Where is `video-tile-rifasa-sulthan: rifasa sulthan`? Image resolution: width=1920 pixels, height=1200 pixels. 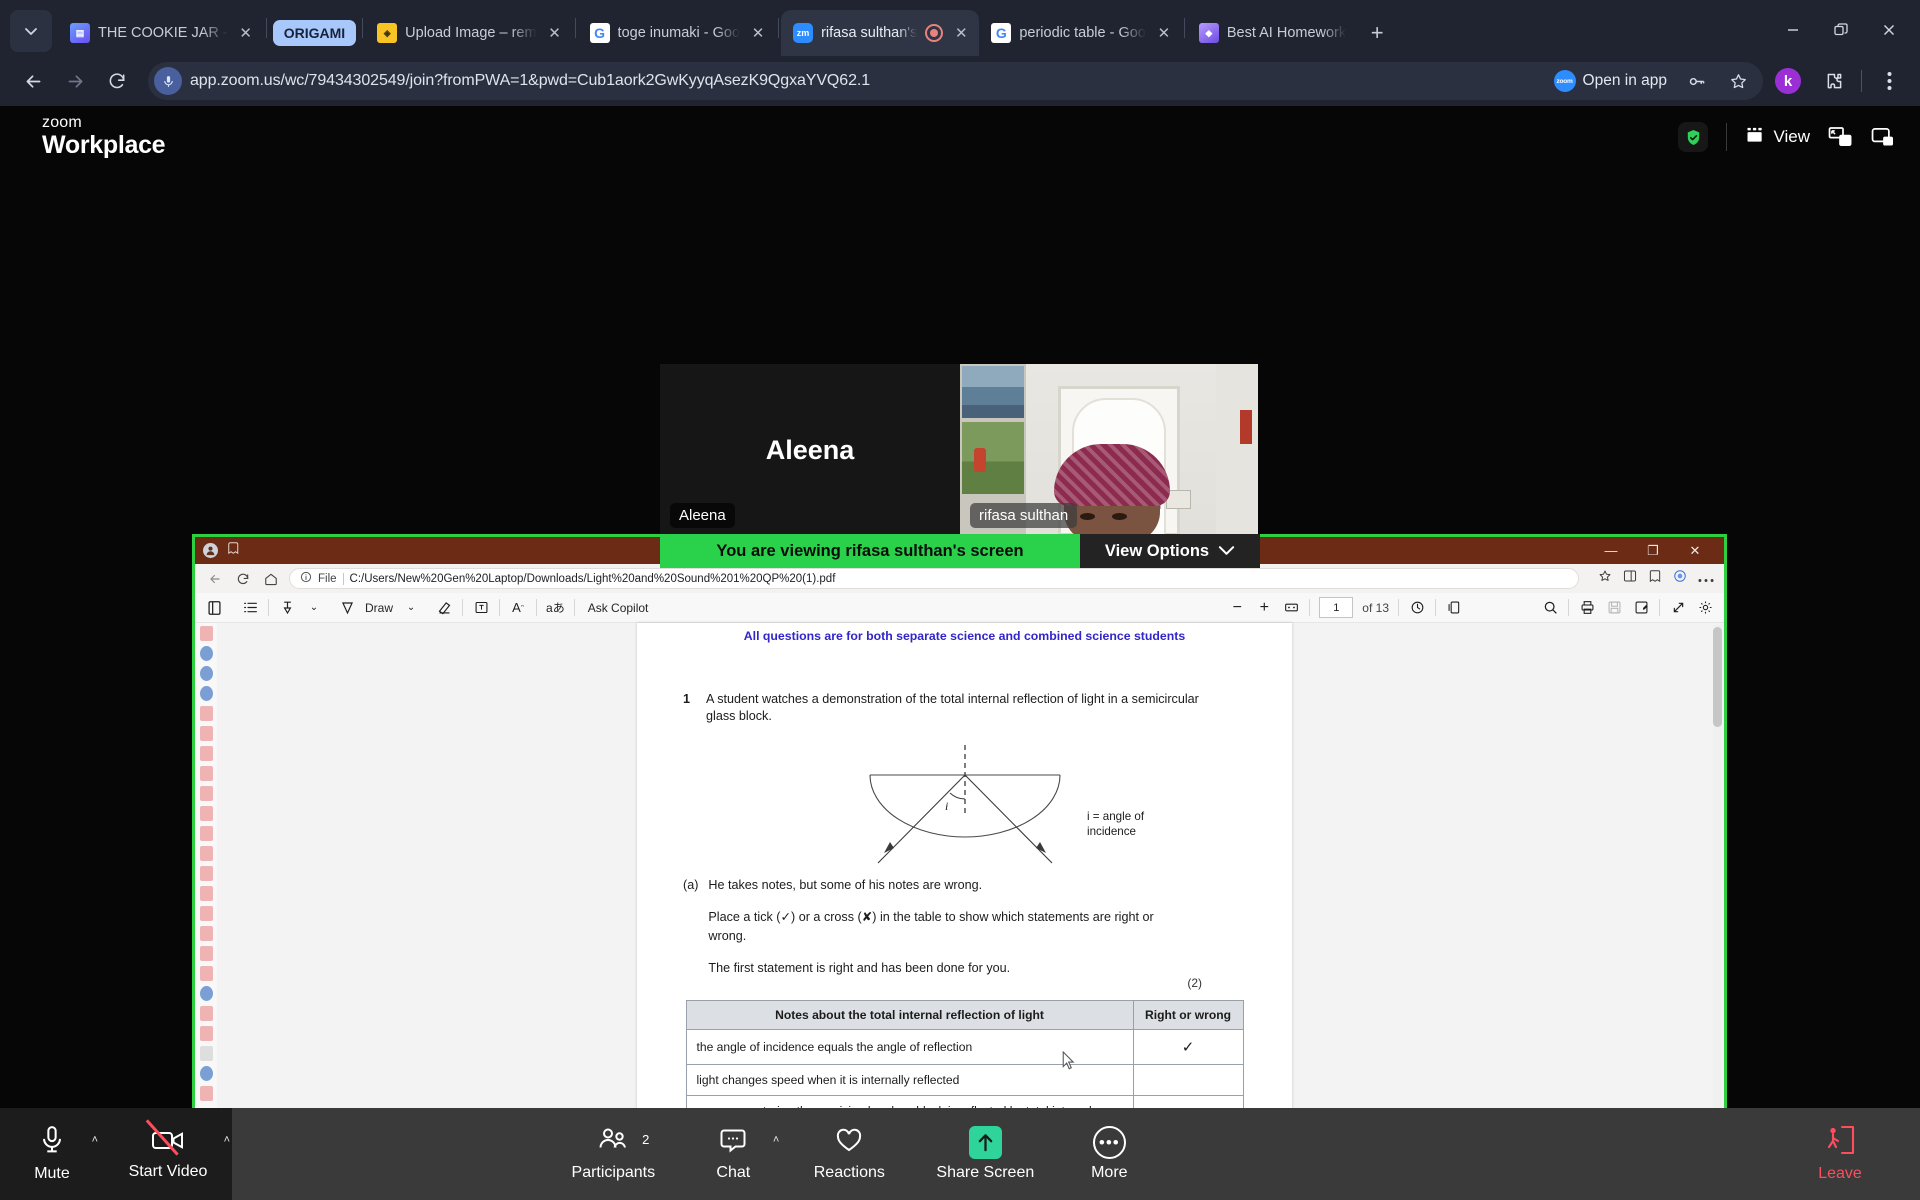 video-tile-rifasa-sulthan: rifasa sulthan is located at coordinates (1109, 450).